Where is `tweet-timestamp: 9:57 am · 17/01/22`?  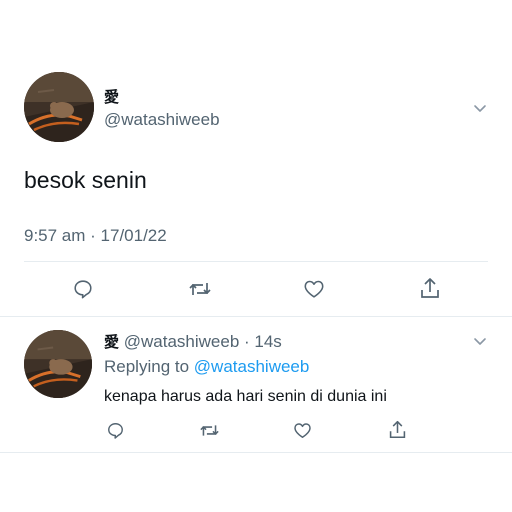 tweet-timestamp: 9:57 am · 17/01/22 is located at coordinates (95, 236).